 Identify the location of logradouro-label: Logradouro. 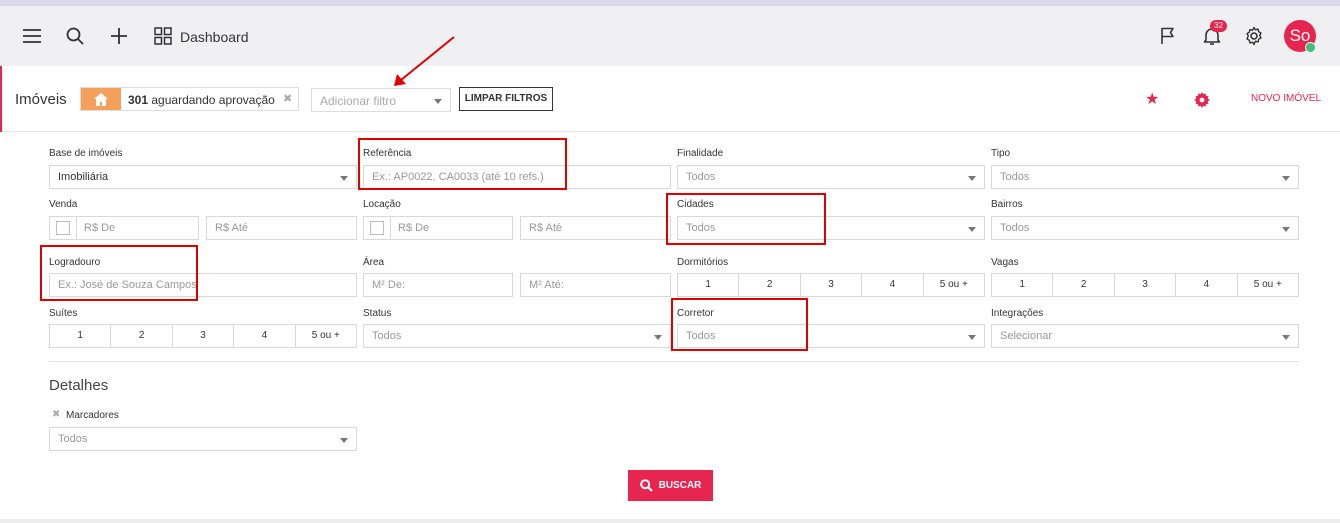
(75, 262).